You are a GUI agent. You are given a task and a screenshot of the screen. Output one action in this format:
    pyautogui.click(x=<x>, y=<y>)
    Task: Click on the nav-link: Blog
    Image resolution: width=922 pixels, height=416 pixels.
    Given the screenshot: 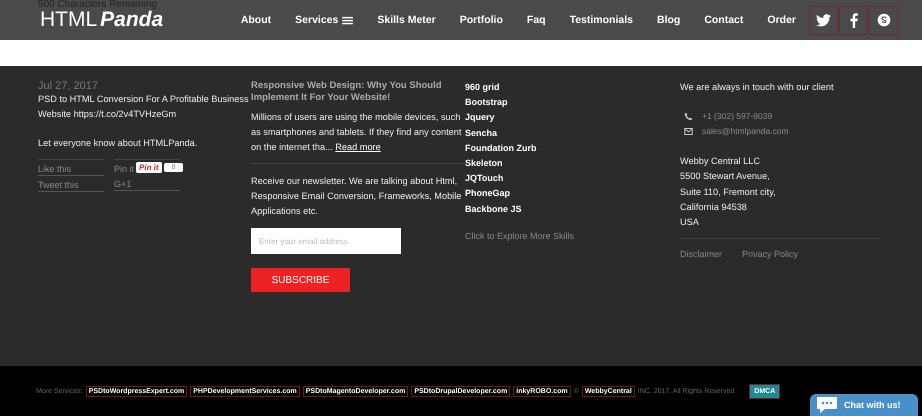 What is the action you would take?
    pyautogui.click(x=668, y=20)
    